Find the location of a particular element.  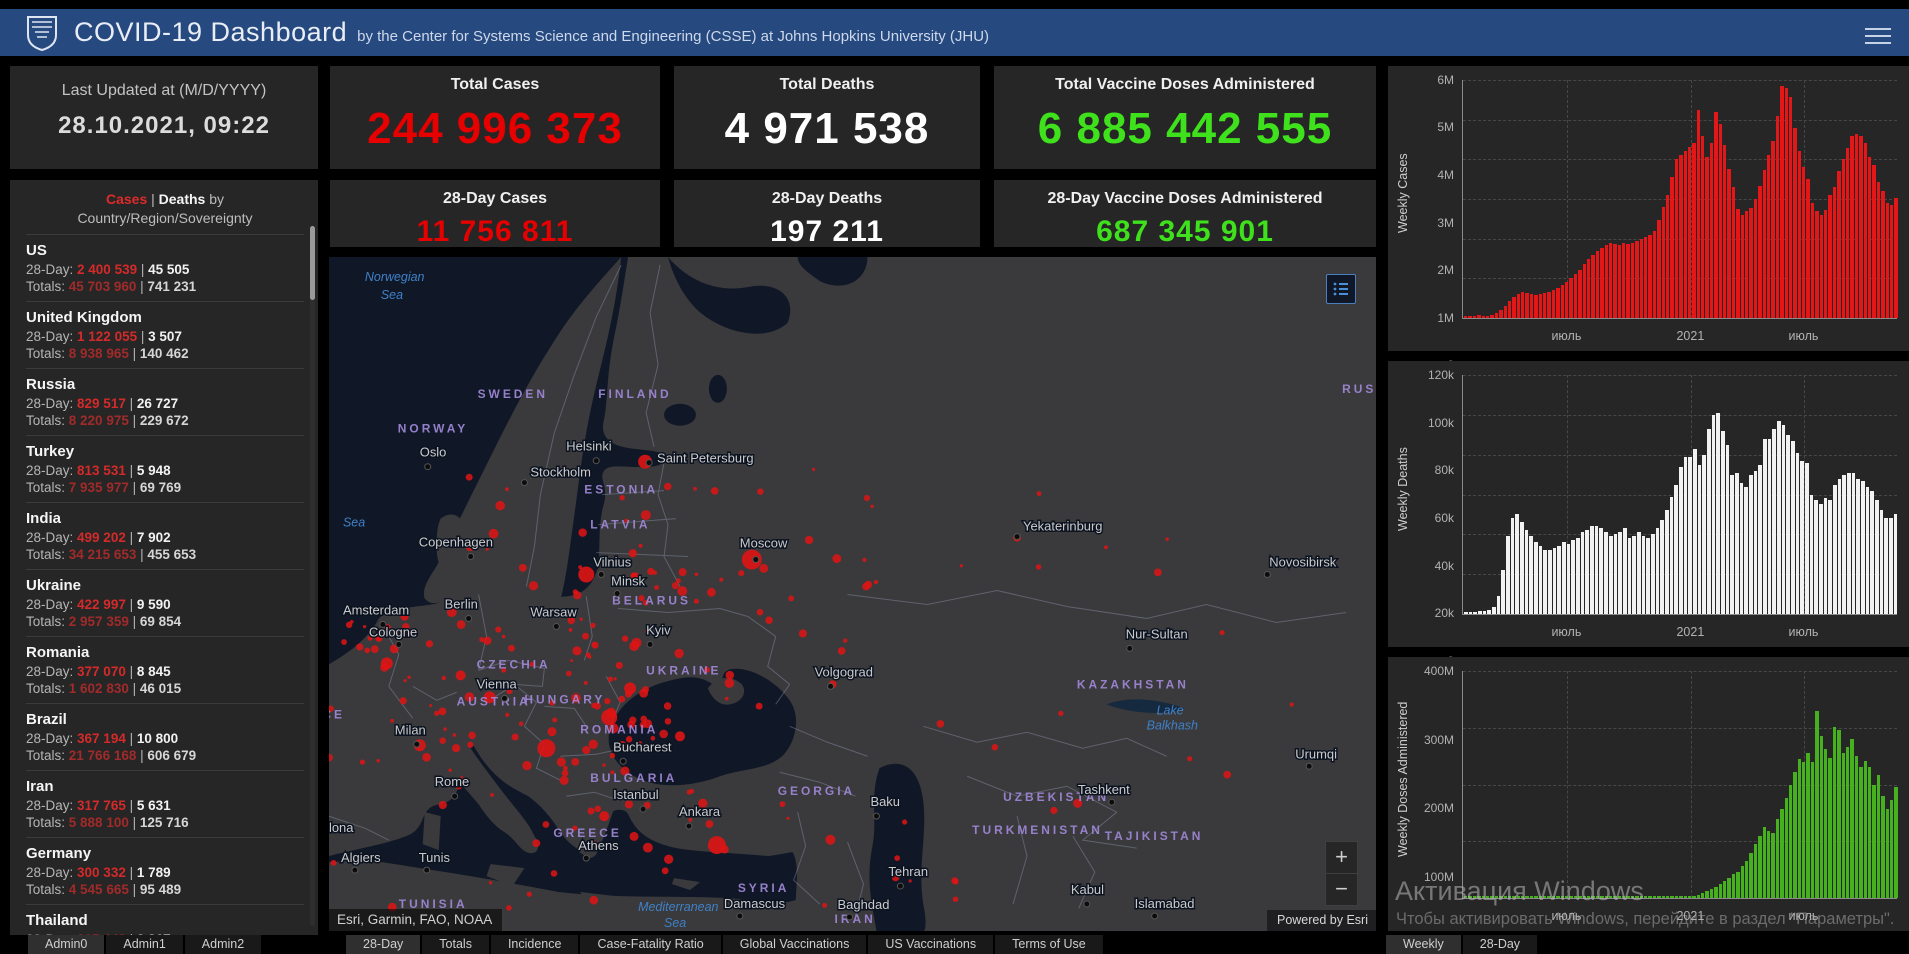

y-tick-label: 5M is located at coordinates (1445, 127).